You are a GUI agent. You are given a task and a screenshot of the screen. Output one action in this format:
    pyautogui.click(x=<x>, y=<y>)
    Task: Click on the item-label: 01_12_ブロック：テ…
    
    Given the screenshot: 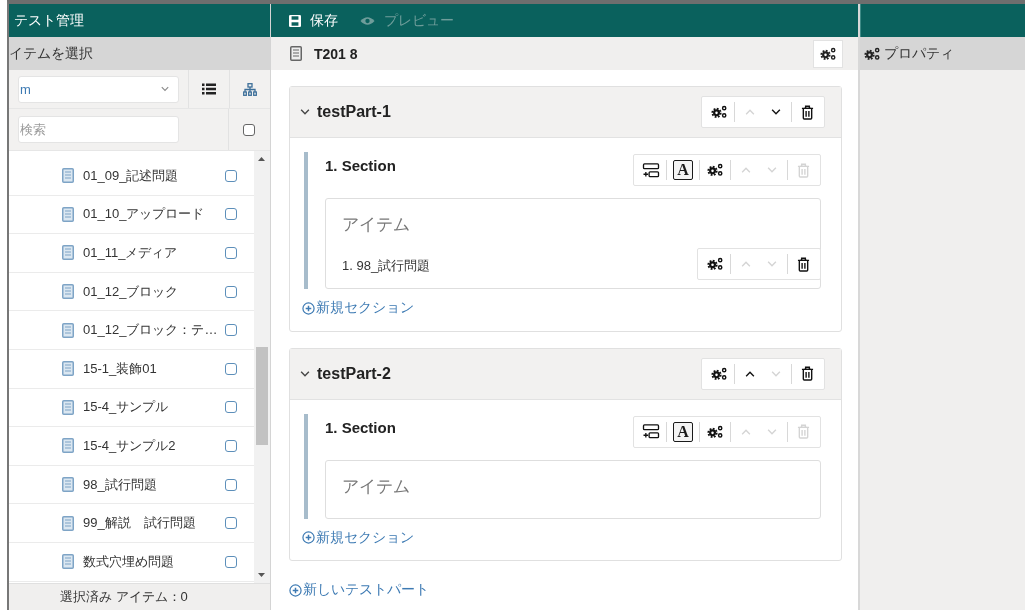 What is the action you would take?
    pyautogui.click(x=151, y=330)
    